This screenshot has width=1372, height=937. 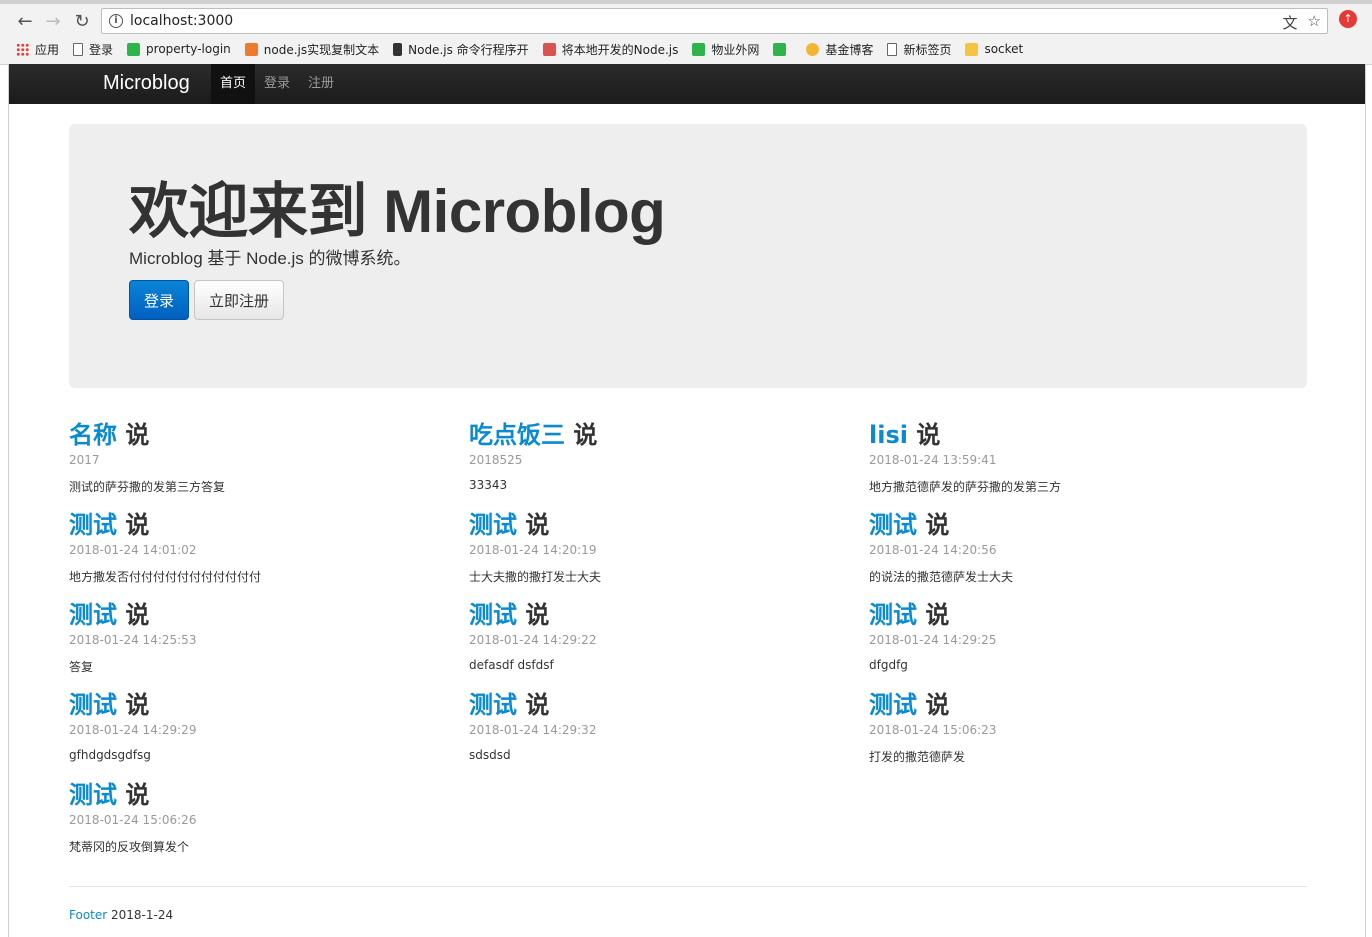 What do you see at coordinates (81, 667) in the screenshot?
I see `post-content: 答复` at bounding box center [81, 667].